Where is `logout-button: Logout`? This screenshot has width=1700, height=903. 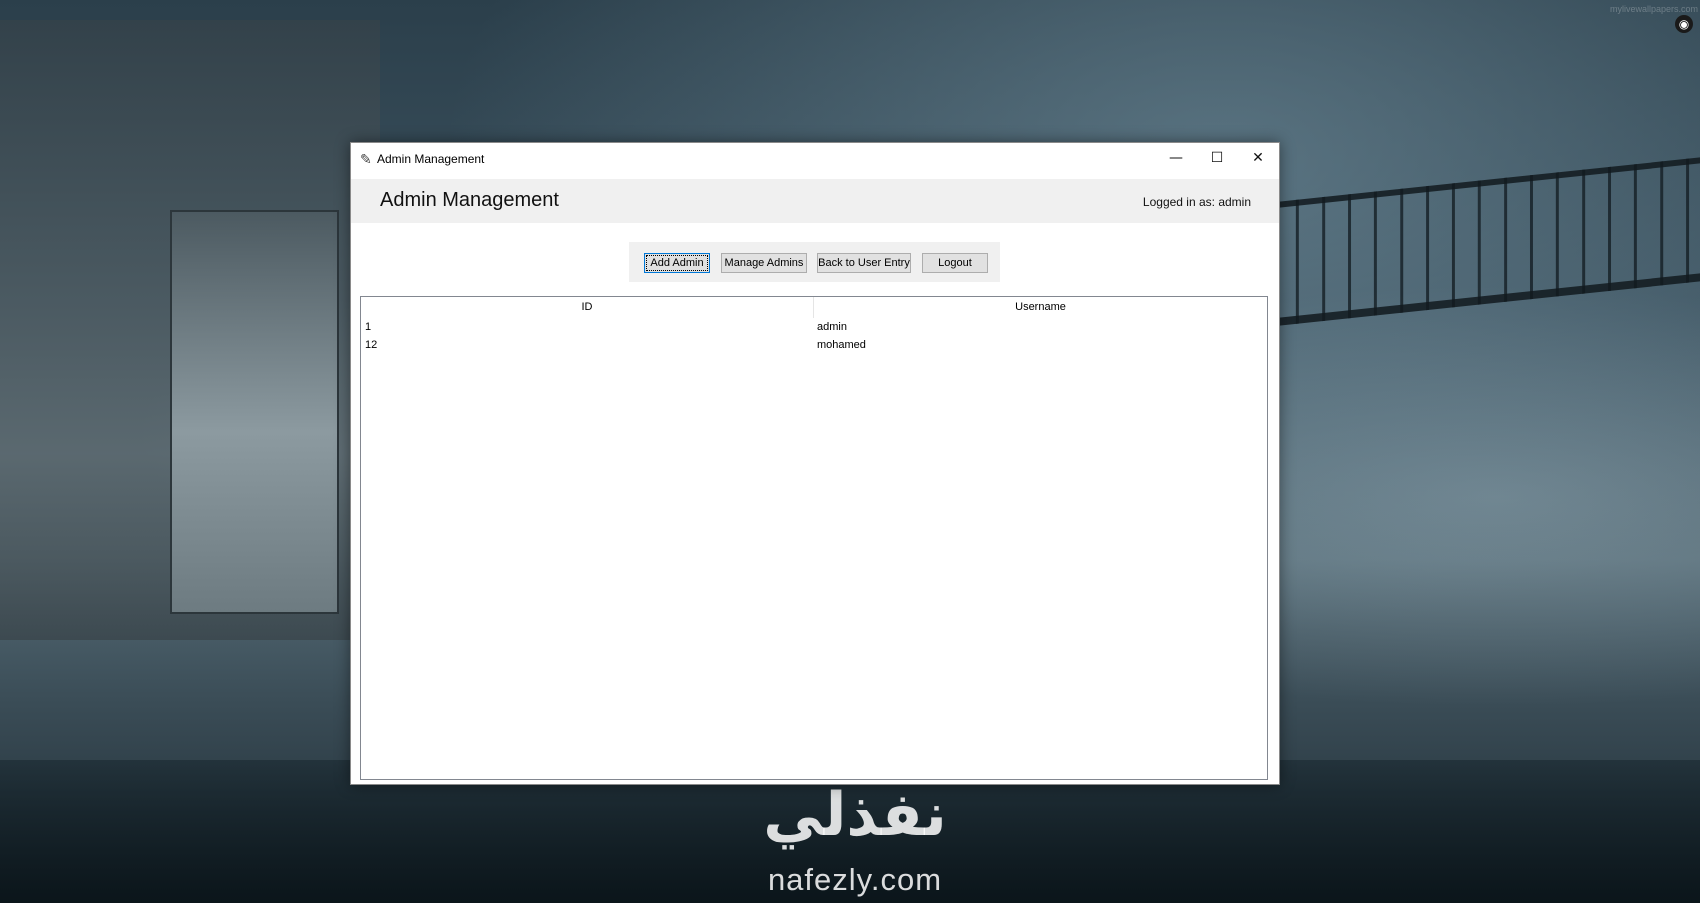 logout-button: Logout is located at coordinates (955, 263).